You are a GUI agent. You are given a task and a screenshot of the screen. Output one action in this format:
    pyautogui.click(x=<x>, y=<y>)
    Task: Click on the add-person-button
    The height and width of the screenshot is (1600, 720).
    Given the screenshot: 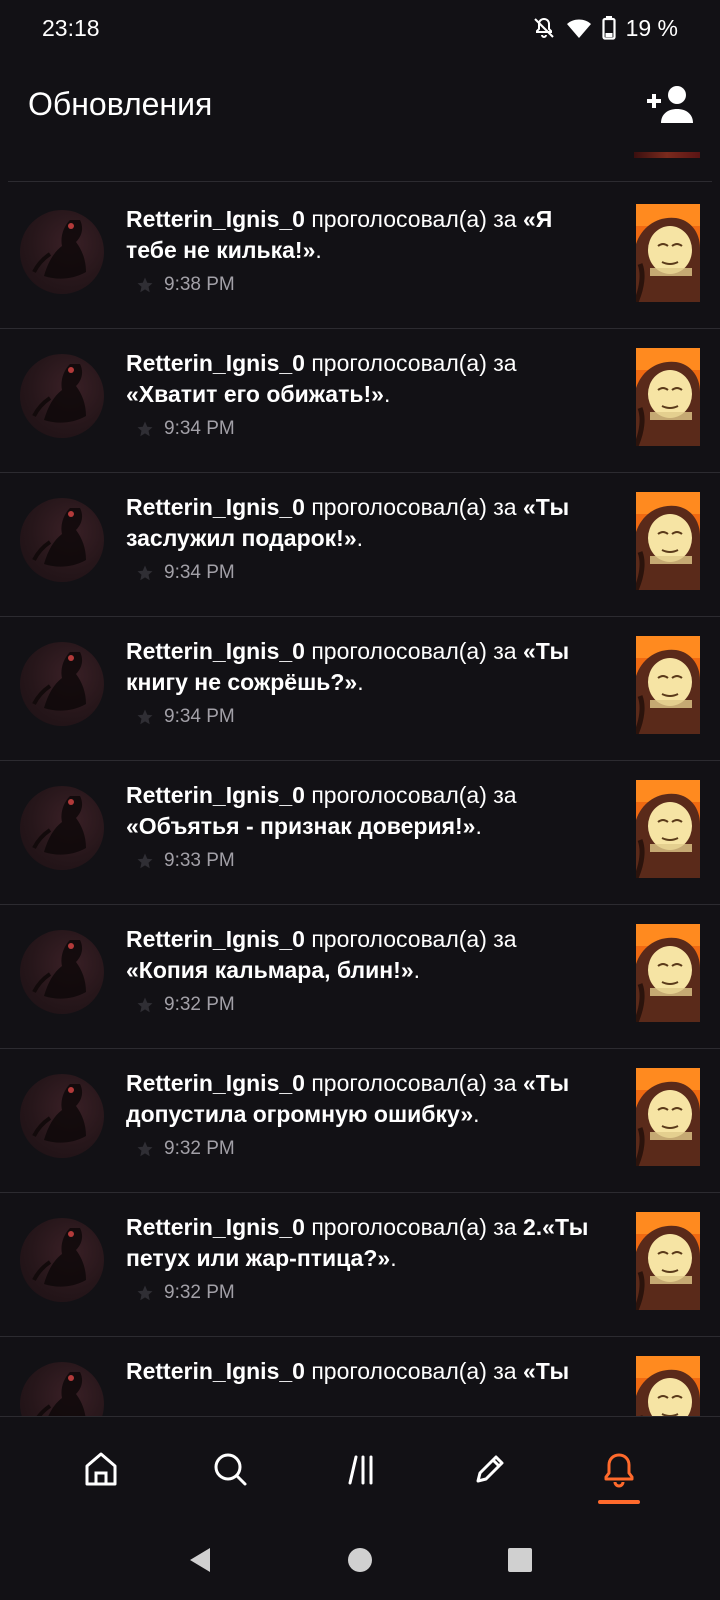 What is the action you would take?
    pyautogui.click(x=670, y=104)
    